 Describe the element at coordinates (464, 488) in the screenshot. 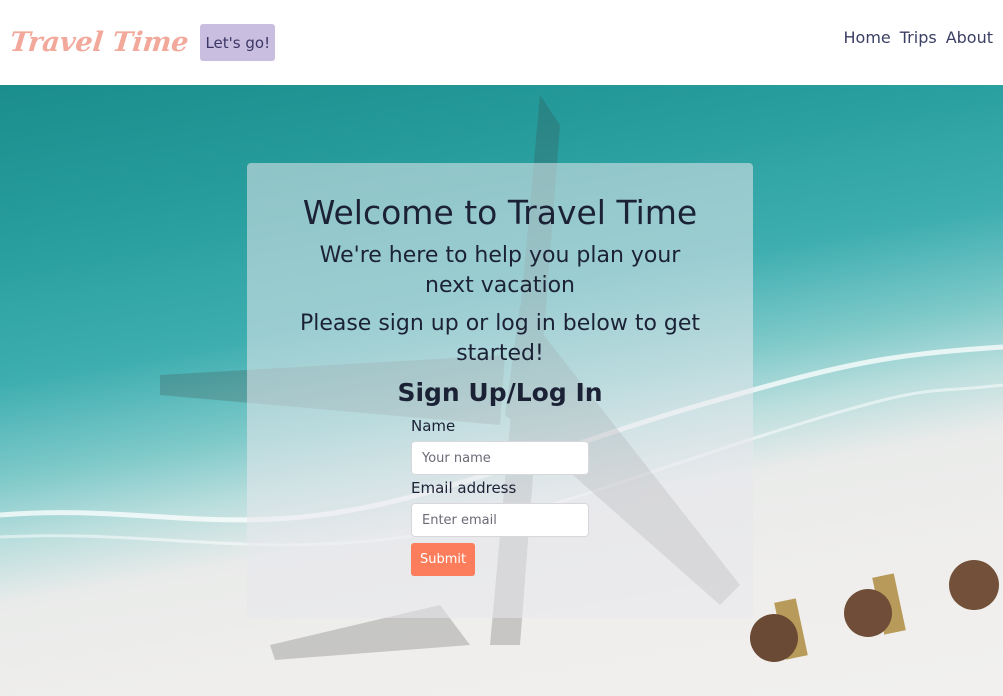

I see `email-label: Email address` at that location.